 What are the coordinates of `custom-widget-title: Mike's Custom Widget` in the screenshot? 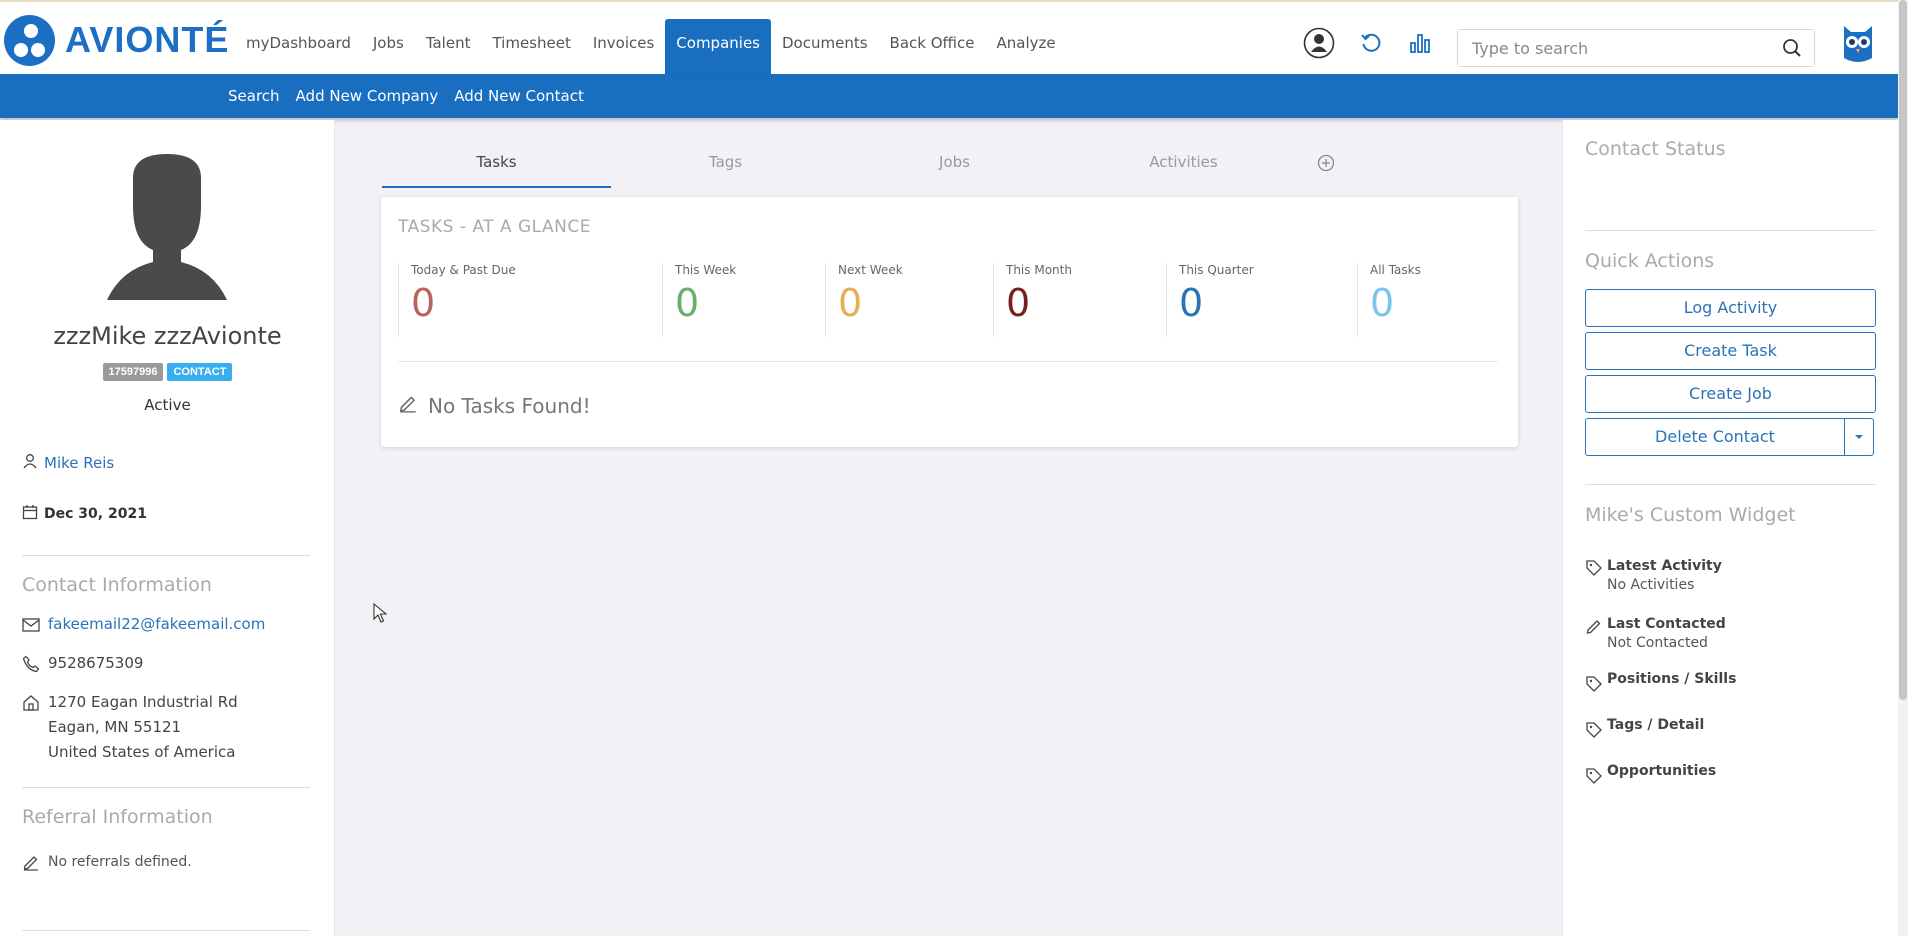 It's located at (1690, 515).